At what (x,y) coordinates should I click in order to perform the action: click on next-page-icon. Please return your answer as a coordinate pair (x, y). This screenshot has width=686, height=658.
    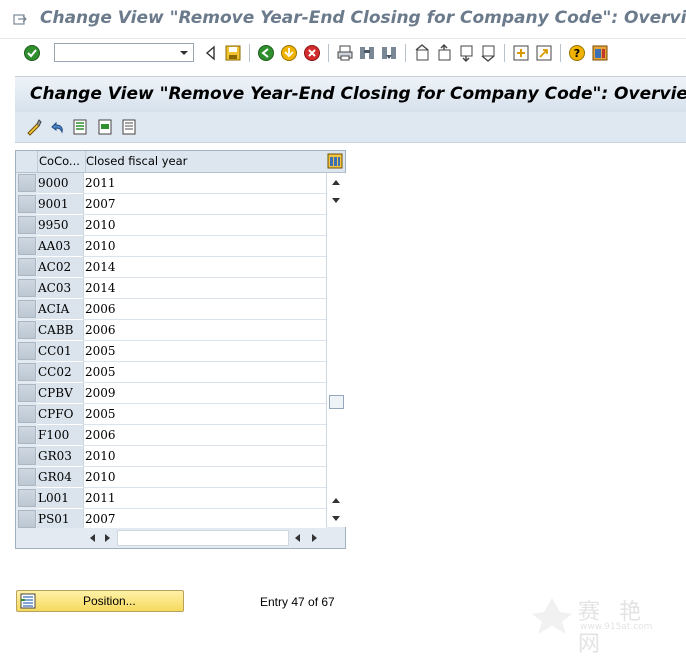
    Looking at the image, I should click on (466, 53).